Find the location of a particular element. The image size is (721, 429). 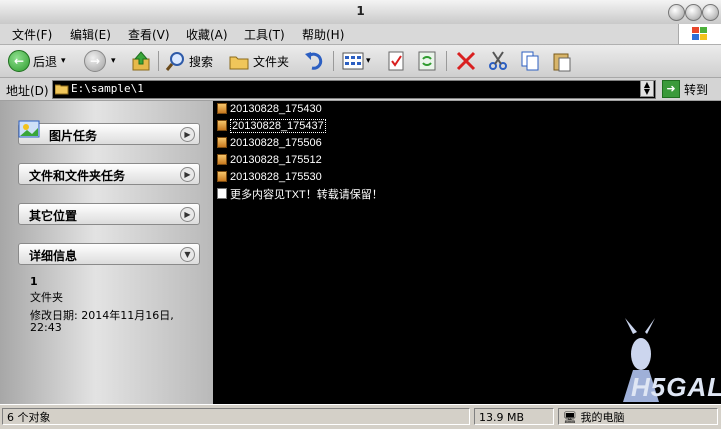

file-folder-tasks-panel: 文件和文件夹任务 ▶ is located at coordinates (109, 174).